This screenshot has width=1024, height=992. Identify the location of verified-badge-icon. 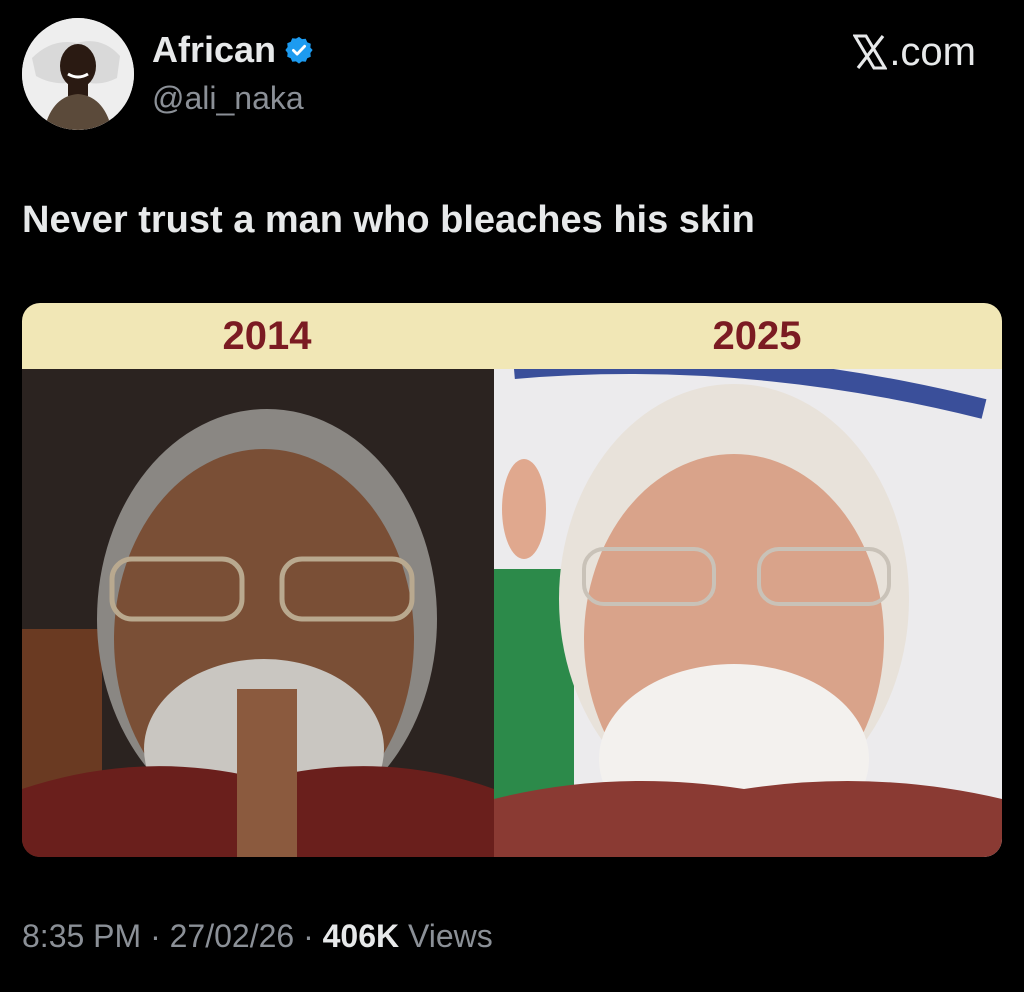
(299, 50).